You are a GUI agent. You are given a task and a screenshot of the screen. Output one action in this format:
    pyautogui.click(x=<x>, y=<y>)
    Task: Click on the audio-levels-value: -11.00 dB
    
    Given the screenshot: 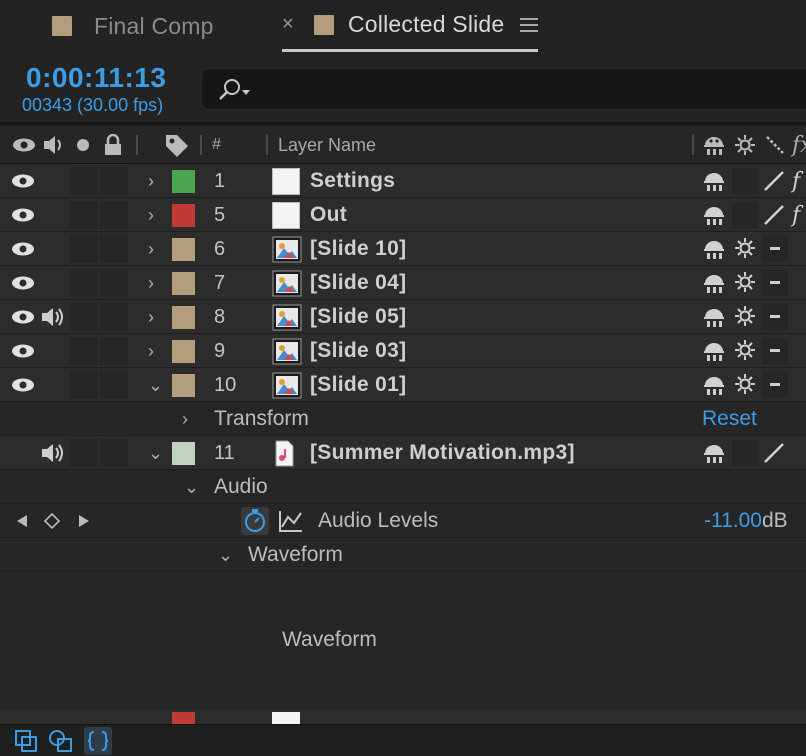 What is the action you would take?
    pyautogui.click(x=746, y=521)
    